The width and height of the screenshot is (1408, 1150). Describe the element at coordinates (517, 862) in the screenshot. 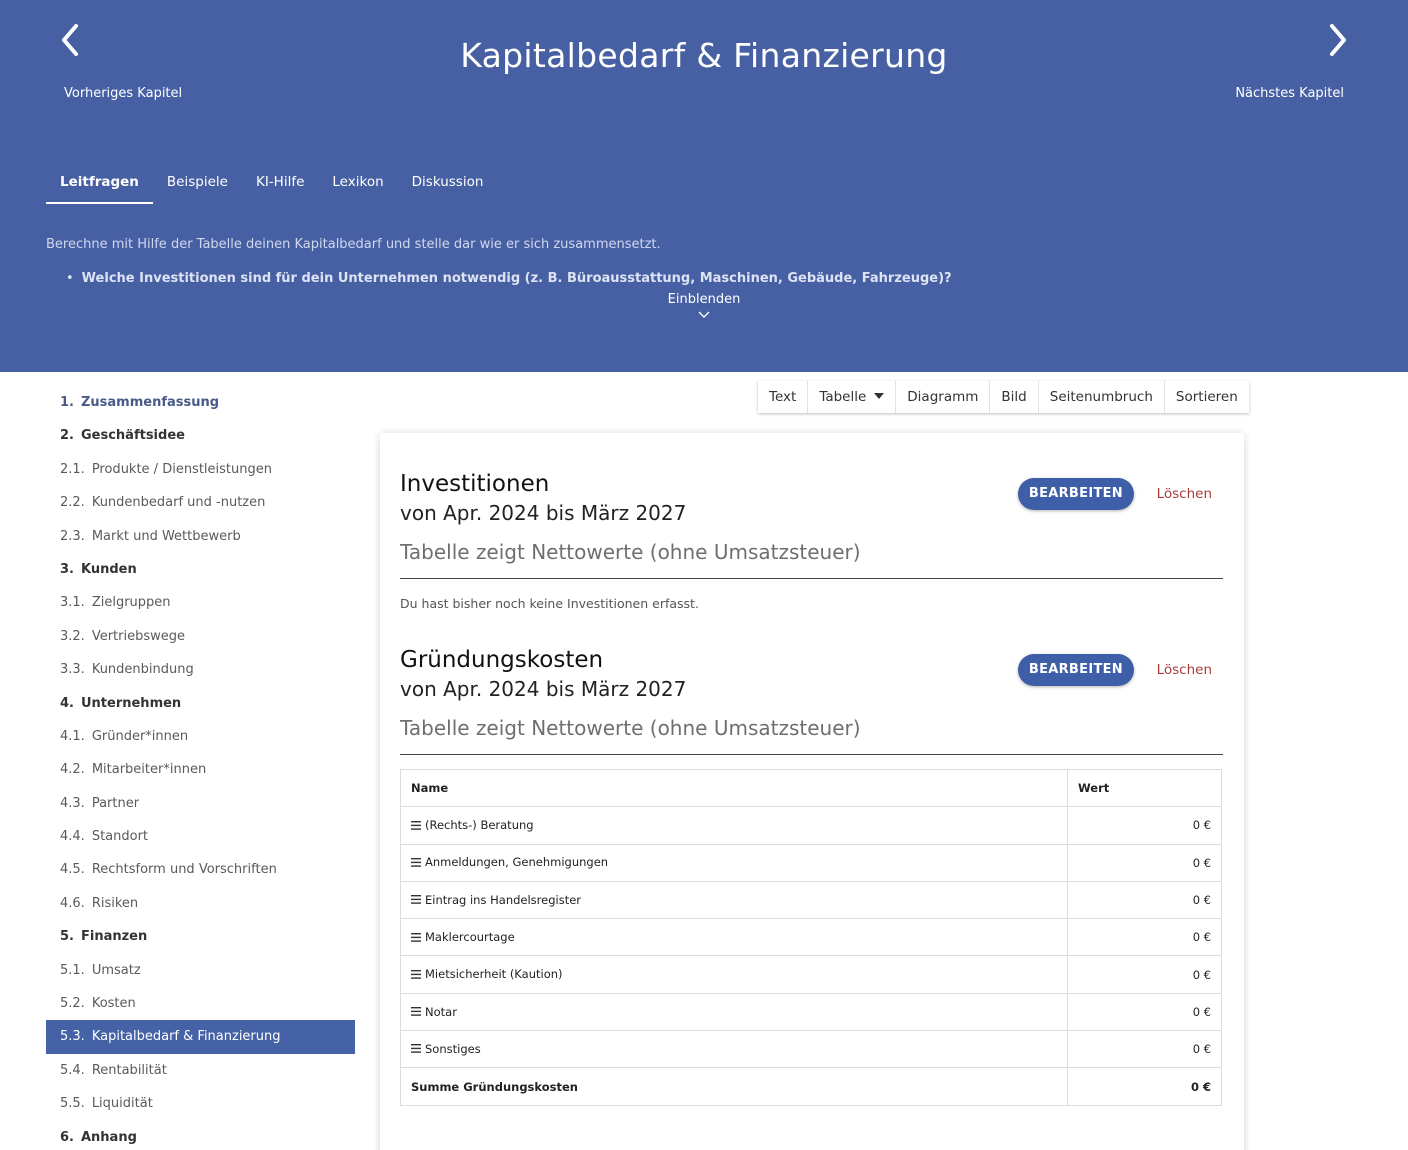

I see `cost-name: Anmeldungen, Genehmigungen` at that location.